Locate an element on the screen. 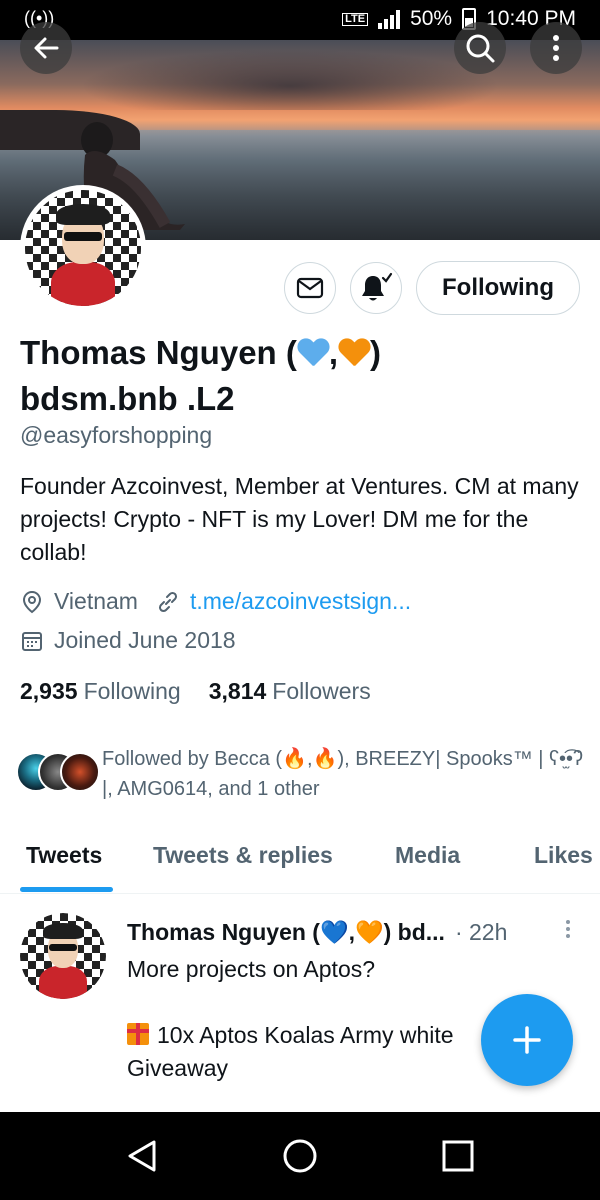 The height and width of the screenshot is (1200, 600). joined-row: Joined June 2018 is located at coordinates (128, 640).